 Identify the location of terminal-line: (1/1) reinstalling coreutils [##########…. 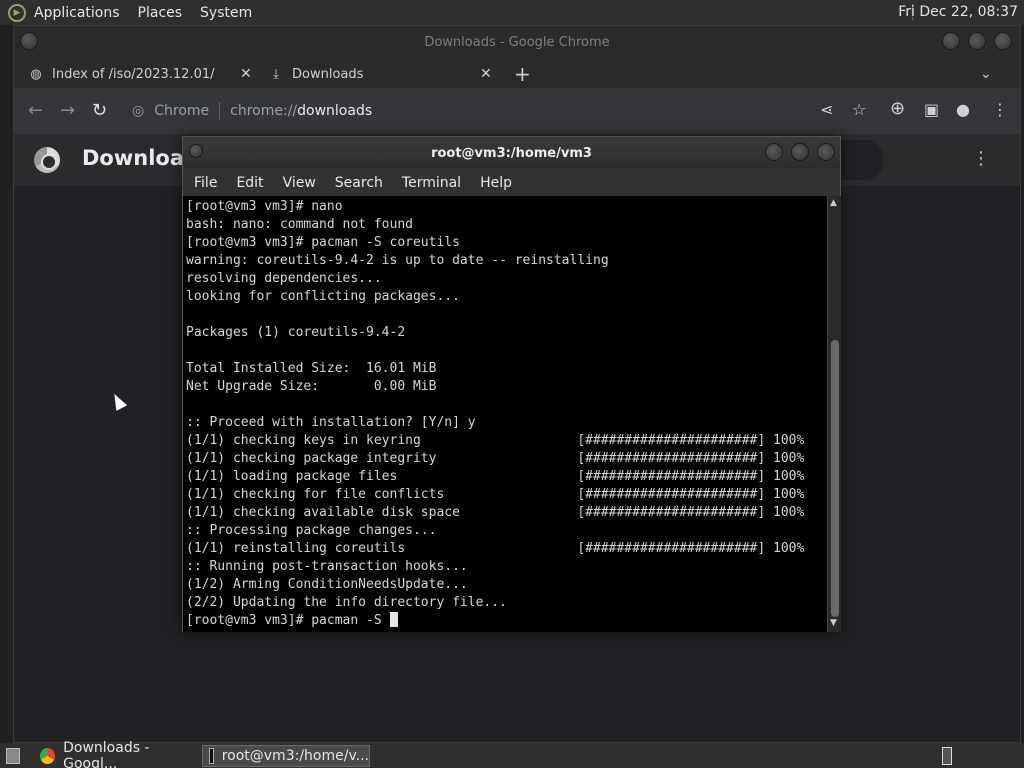
(495, 548).